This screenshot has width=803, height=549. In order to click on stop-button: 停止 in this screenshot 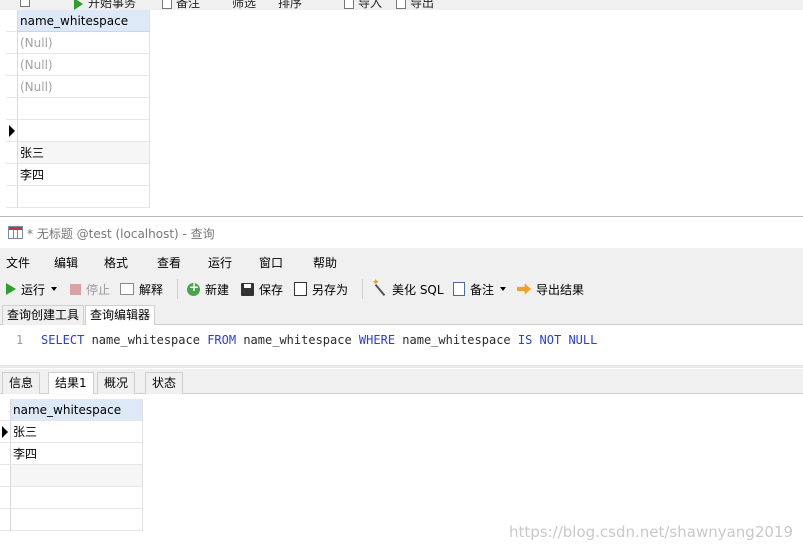, I will do `click(90, 289)`.